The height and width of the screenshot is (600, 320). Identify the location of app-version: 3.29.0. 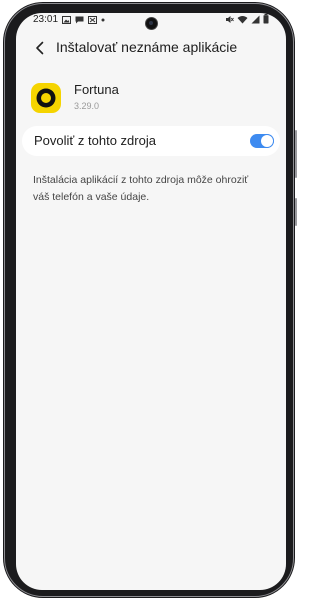
(87, 106).